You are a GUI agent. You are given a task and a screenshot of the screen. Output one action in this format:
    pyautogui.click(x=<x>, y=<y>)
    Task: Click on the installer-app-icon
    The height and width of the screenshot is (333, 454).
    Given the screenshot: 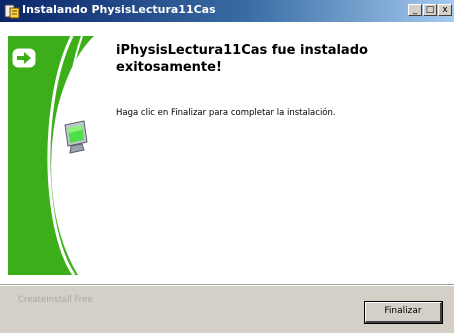 What is the action you would take?
    pyautogui.click(x=12, y=11)
    